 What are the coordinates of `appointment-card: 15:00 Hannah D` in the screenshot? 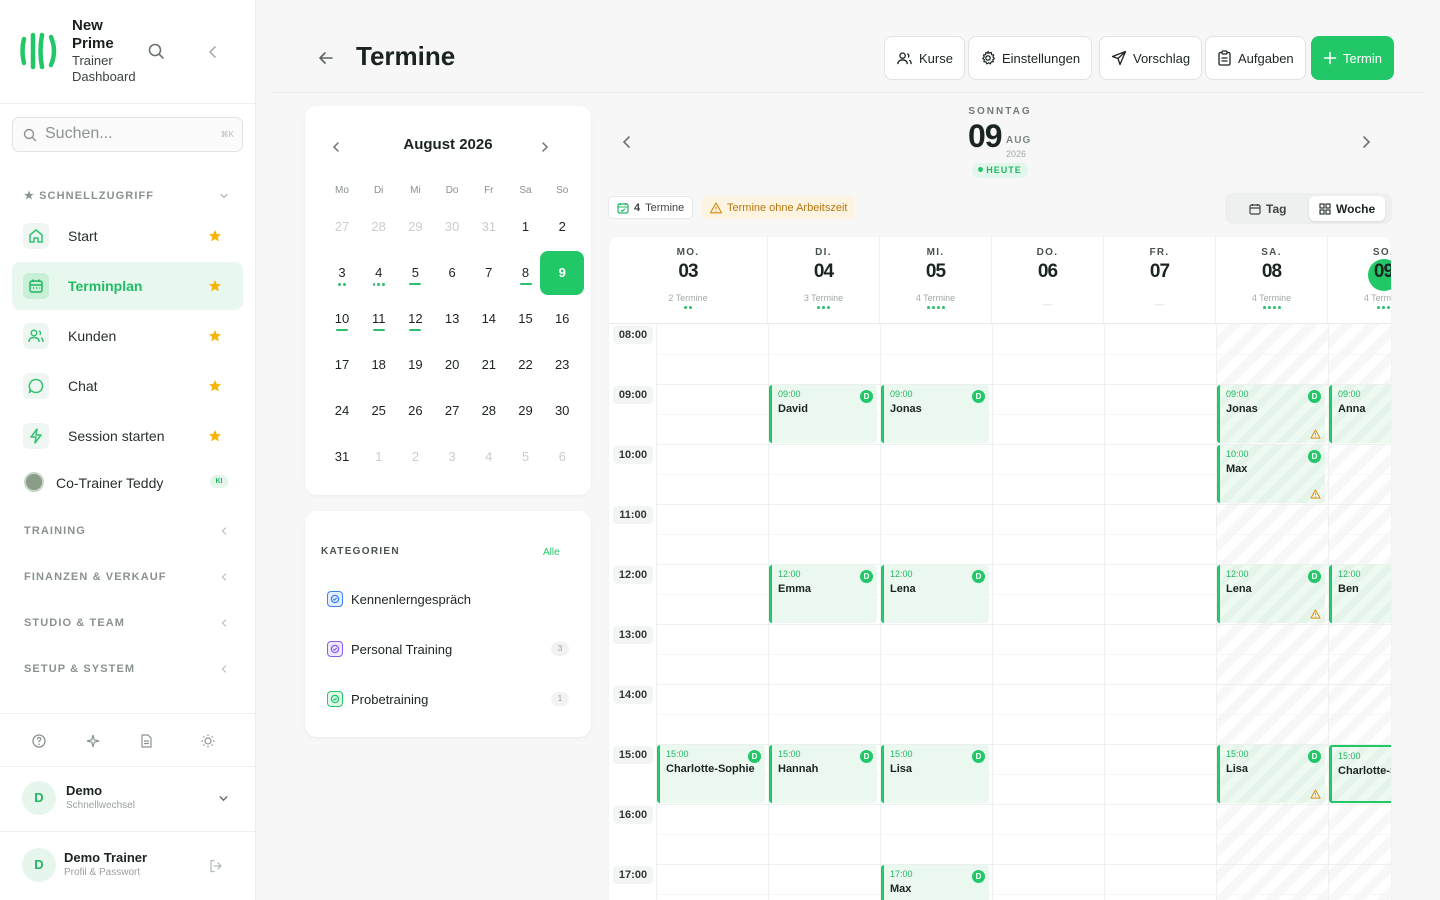 It's located at (823, 774).